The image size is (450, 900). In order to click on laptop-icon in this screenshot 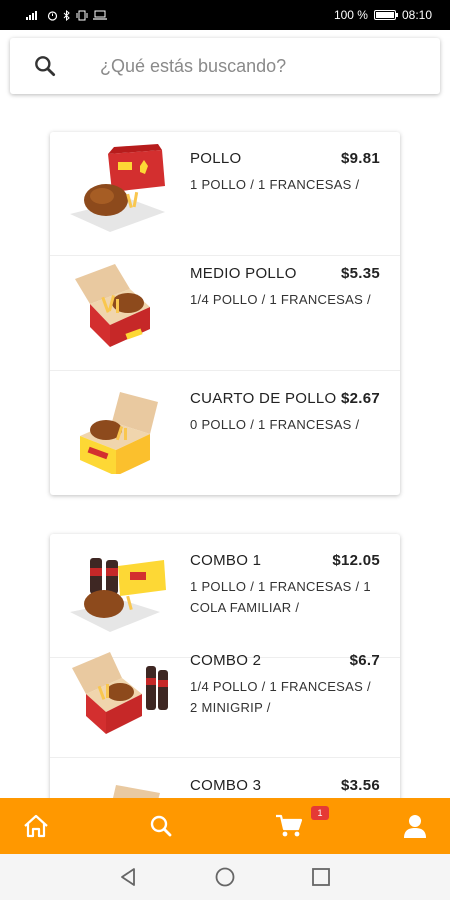, I will do `click(100, 15)`.